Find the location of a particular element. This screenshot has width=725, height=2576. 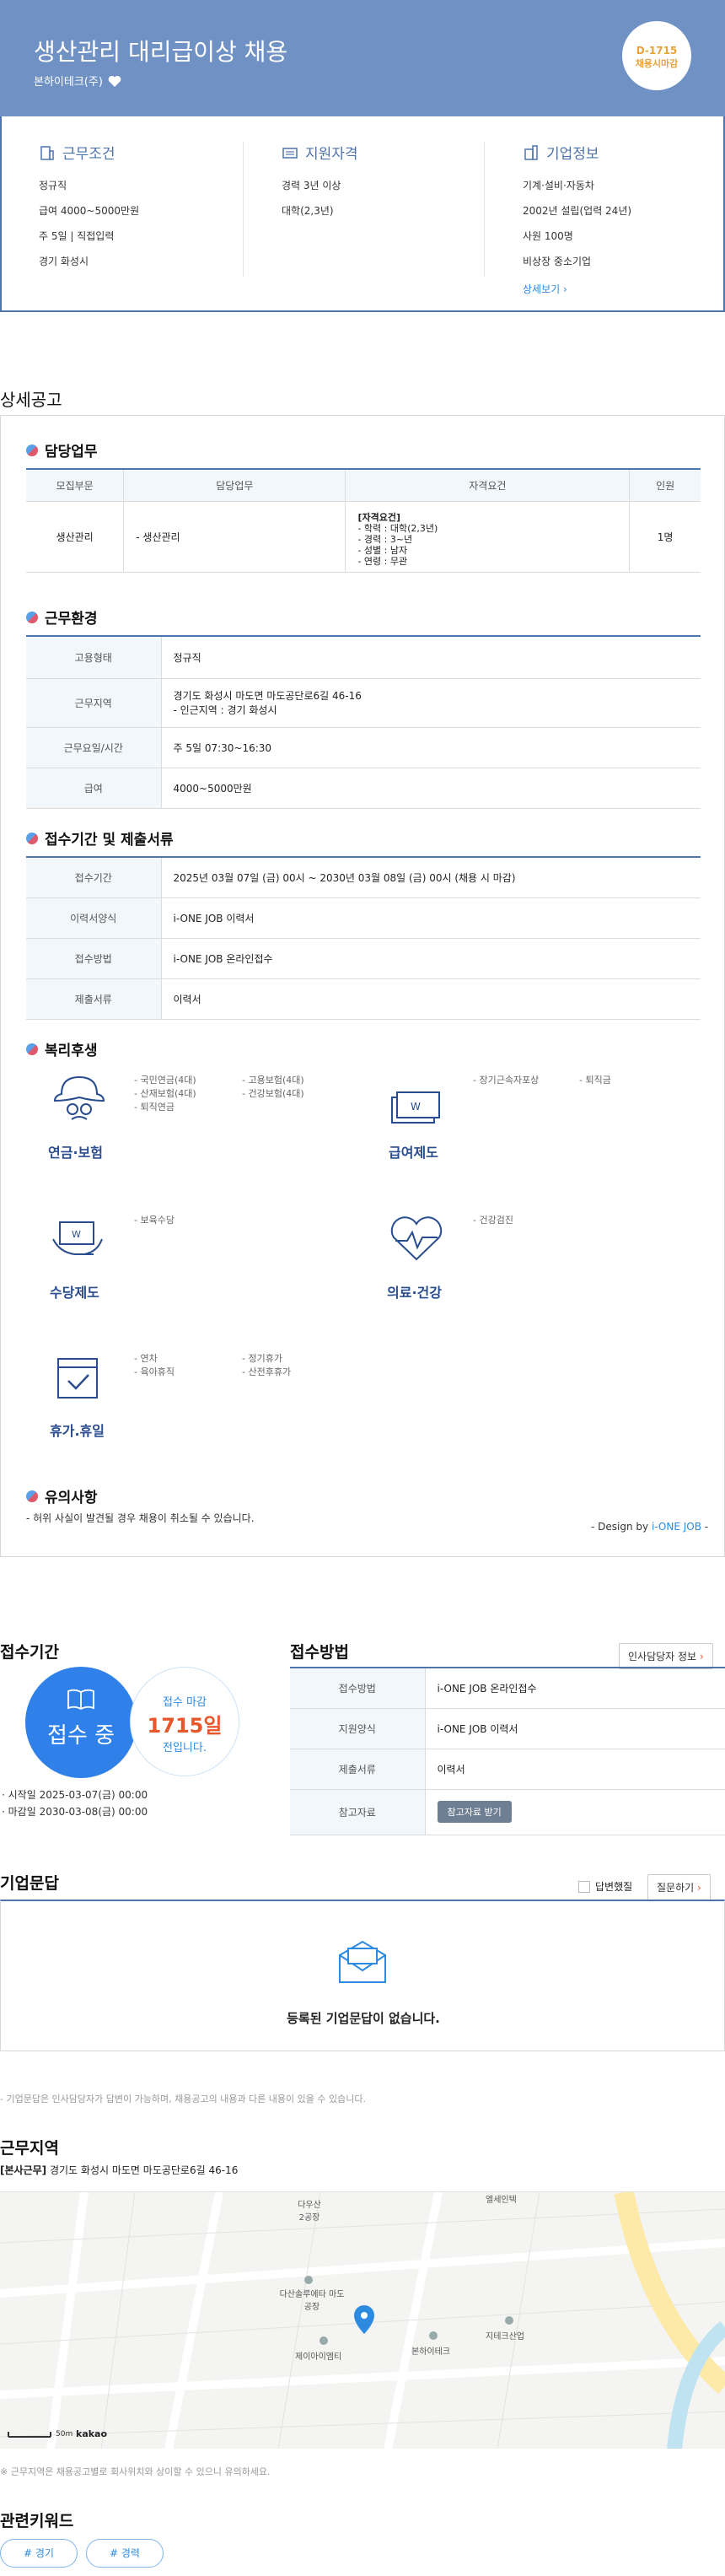

table-row: 이력서양식 i-ONE JOB 이력서 is located at coordinates (363, 918).